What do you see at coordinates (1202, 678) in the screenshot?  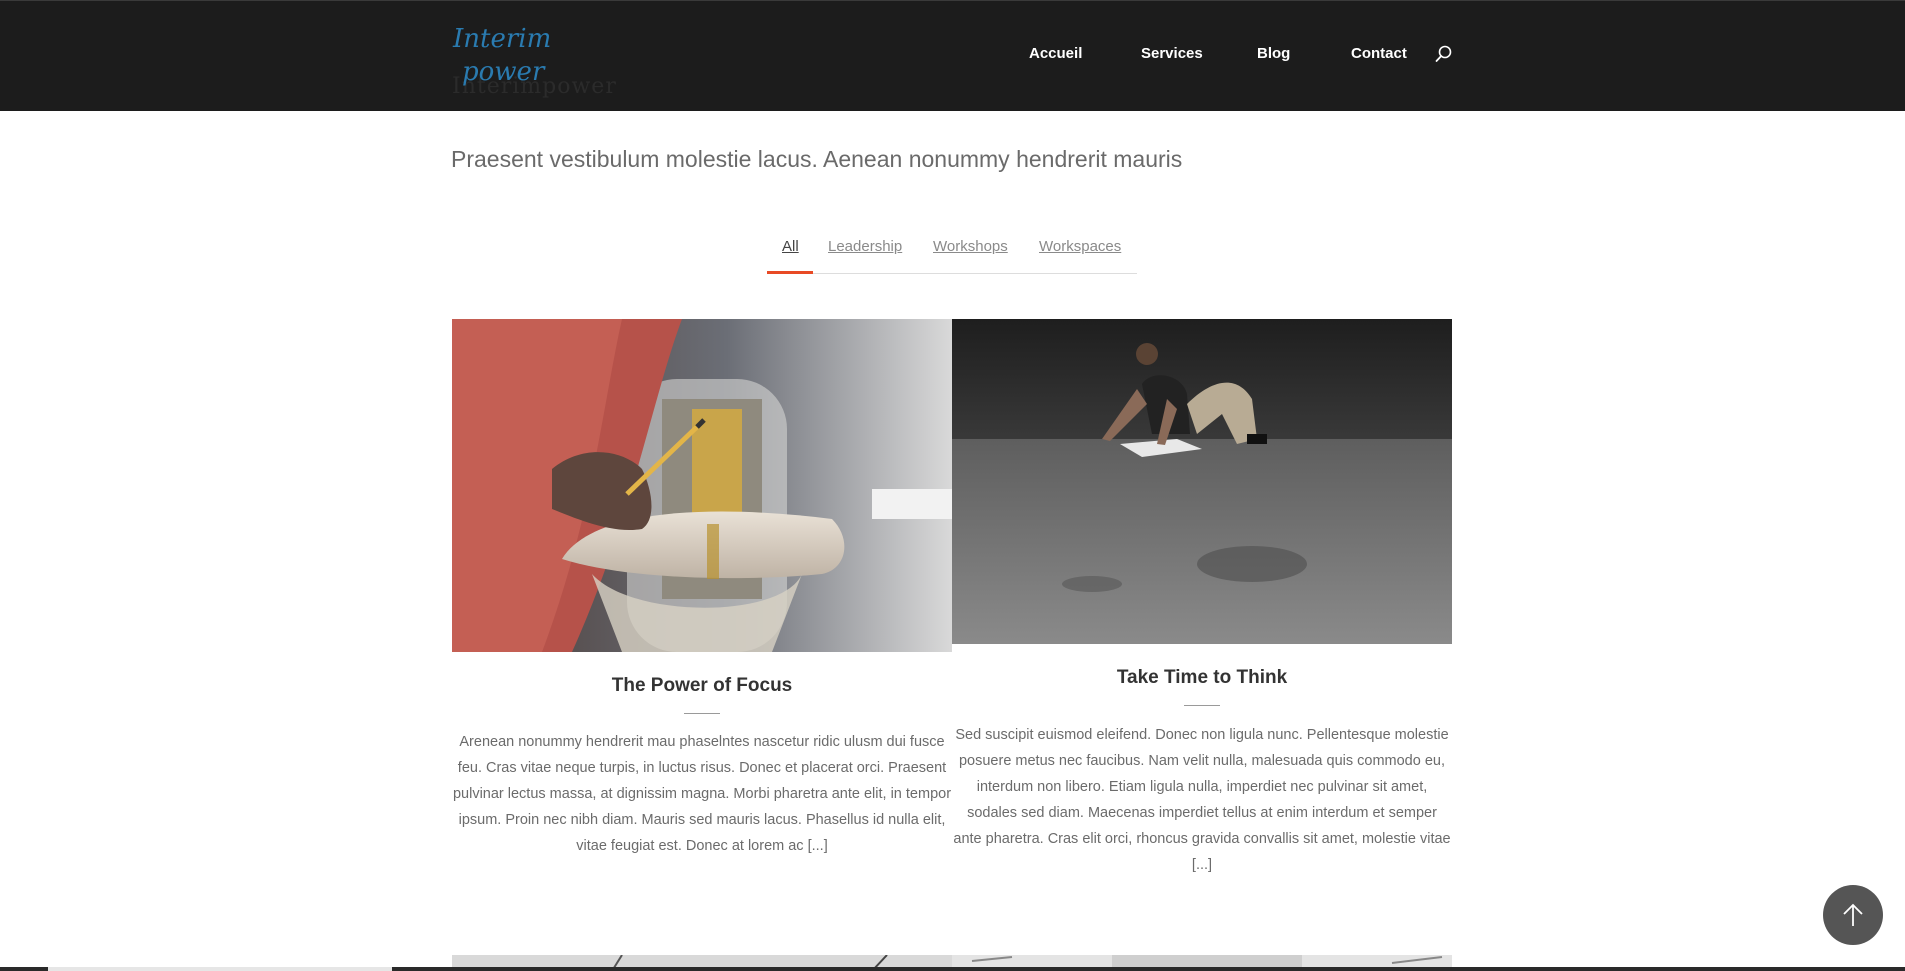 I see `post-title-take-time-to-think: Take Time to Think` at bounding box center [1202, 678].